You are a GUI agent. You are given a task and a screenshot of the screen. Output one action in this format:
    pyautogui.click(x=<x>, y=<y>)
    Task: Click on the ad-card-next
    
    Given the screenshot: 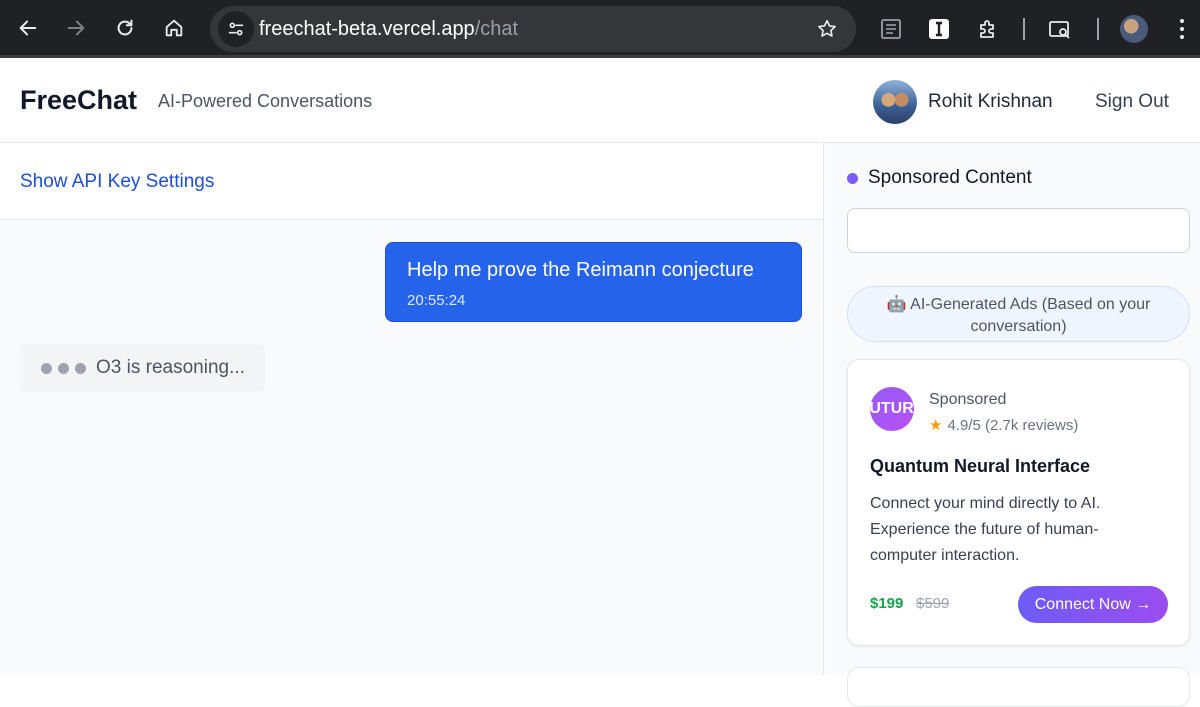 What is the action you would take?
    pyautogui.click(x=1018, y=687)
    